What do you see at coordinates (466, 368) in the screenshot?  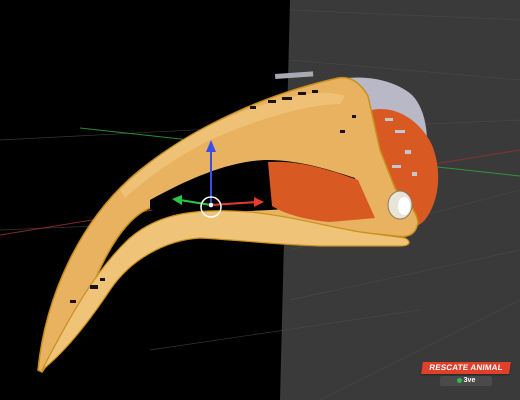 I see `logo-banner-text: RESCATE ANIMAL` at bounding box center [466, 368].